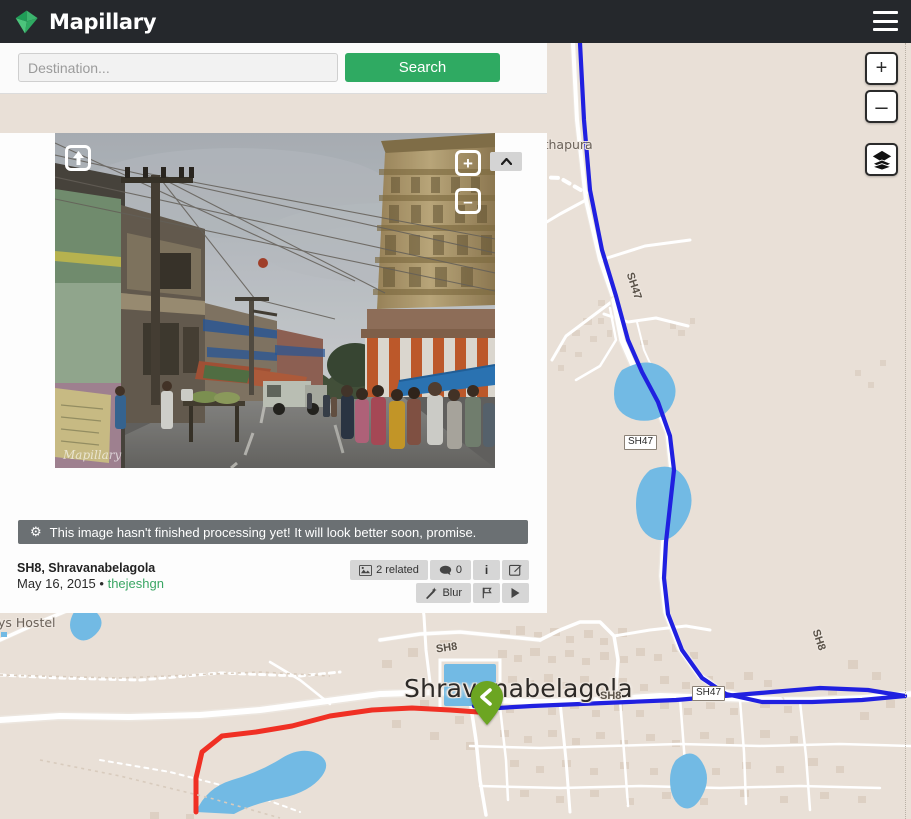 Image resolution: width=911 pixels, height=819 pixels. I want to click on photo-action-buttons: 2 related 0 i Blur, so click(439, 581).